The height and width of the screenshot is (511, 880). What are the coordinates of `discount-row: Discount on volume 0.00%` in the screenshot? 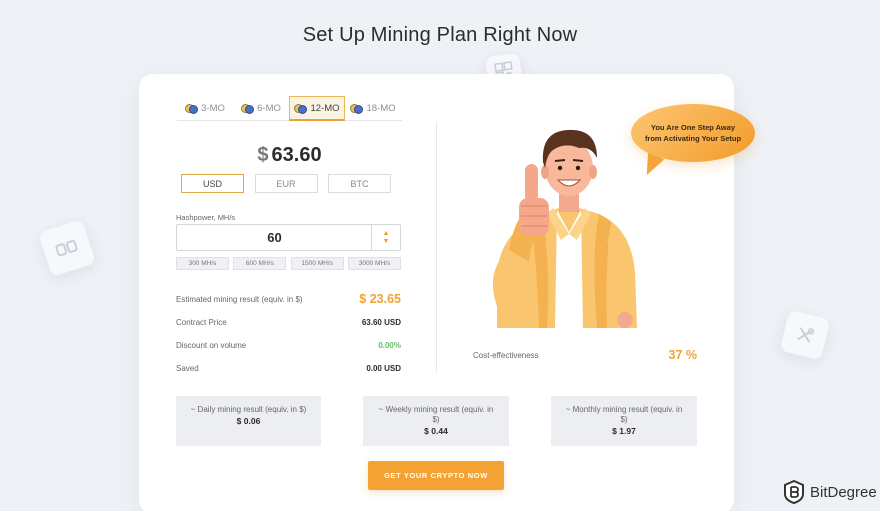 It's located at (288, 345).